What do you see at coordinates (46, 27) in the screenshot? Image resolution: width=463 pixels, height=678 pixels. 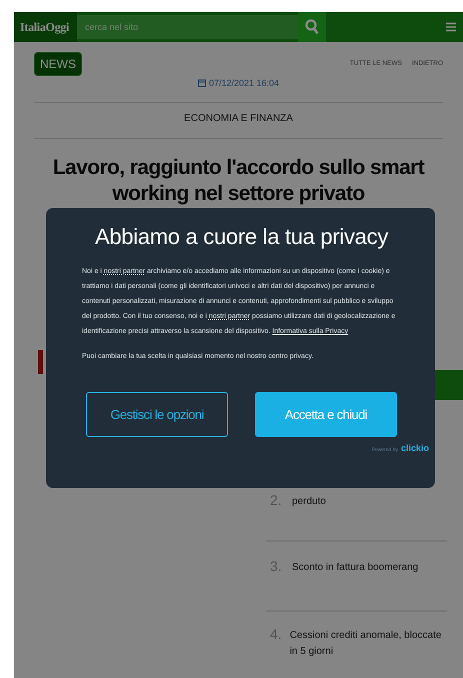 I see `site-logo: ItaliaOggi` at bounding box center [46, 27].